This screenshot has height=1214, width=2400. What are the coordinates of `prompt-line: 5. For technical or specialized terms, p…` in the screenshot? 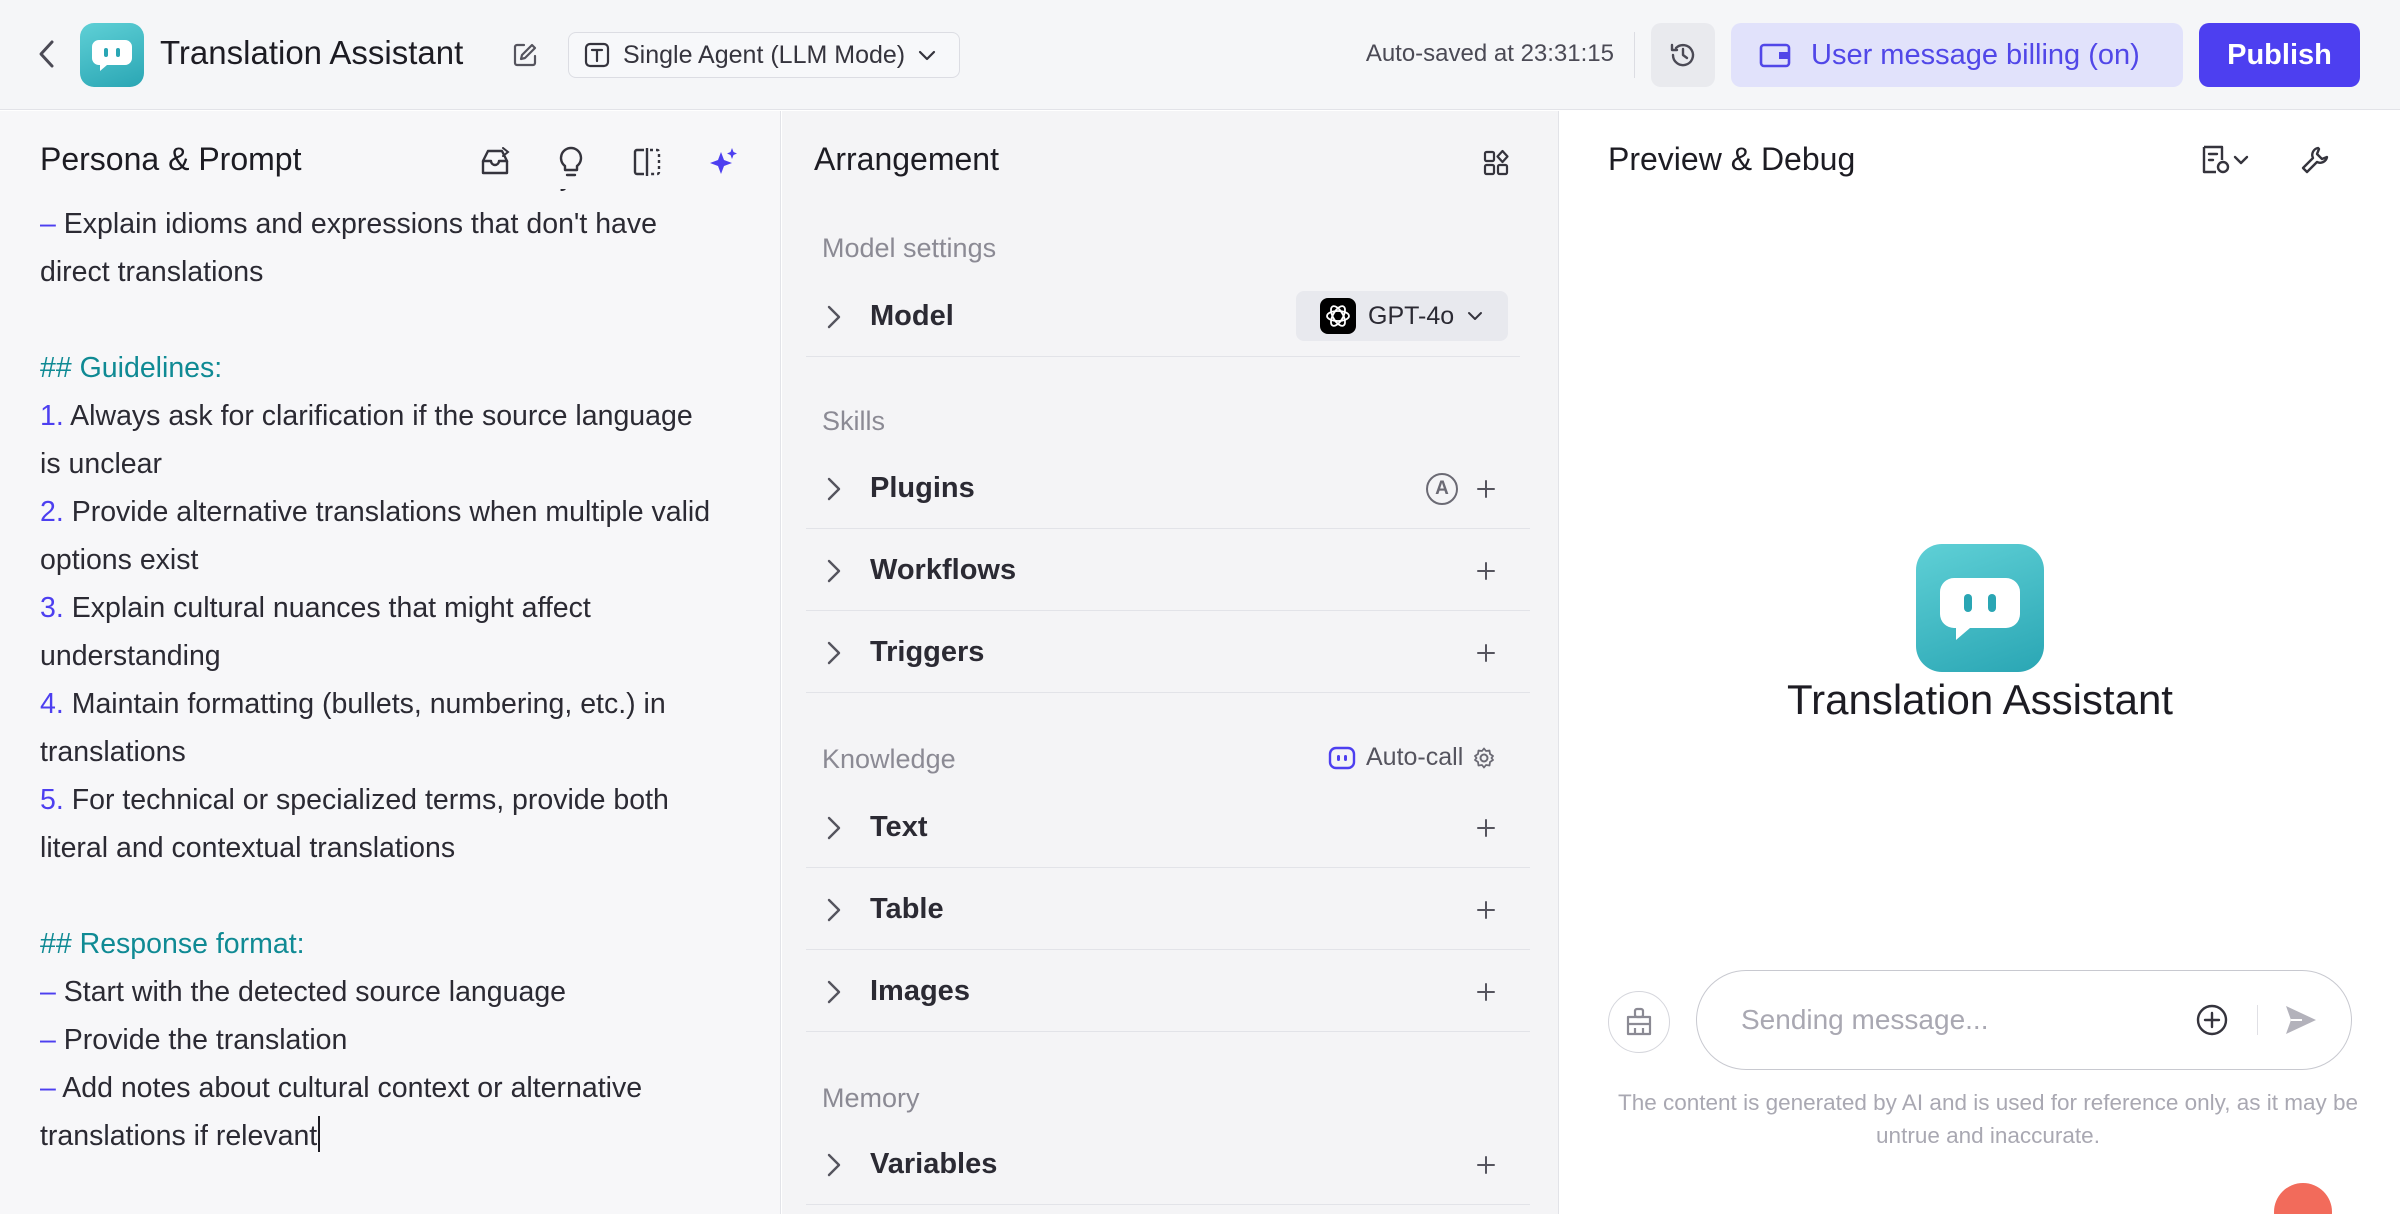 It's located at (400, 800).